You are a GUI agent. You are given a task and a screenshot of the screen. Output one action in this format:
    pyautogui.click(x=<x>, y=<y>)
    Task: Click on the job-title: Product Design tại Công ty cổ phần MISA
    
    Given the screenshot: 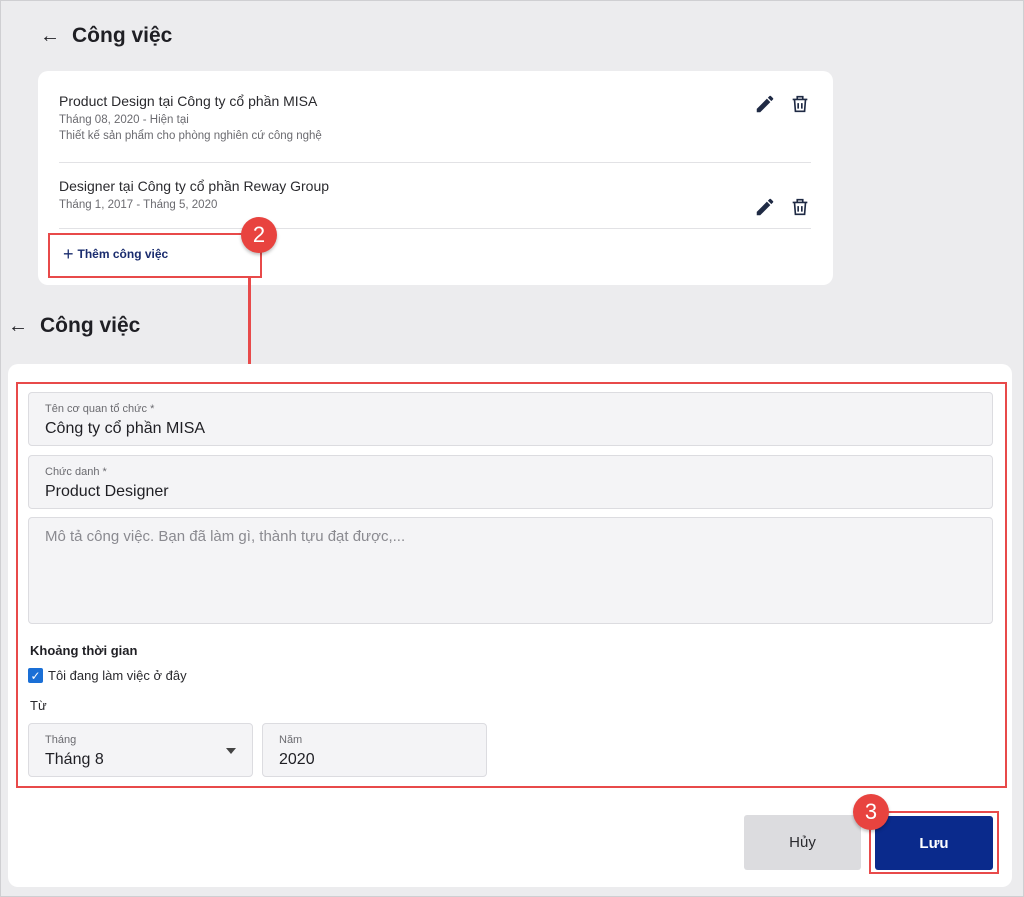 What is the action you would take?
    pyautogui.click(x=188, y=101)
    